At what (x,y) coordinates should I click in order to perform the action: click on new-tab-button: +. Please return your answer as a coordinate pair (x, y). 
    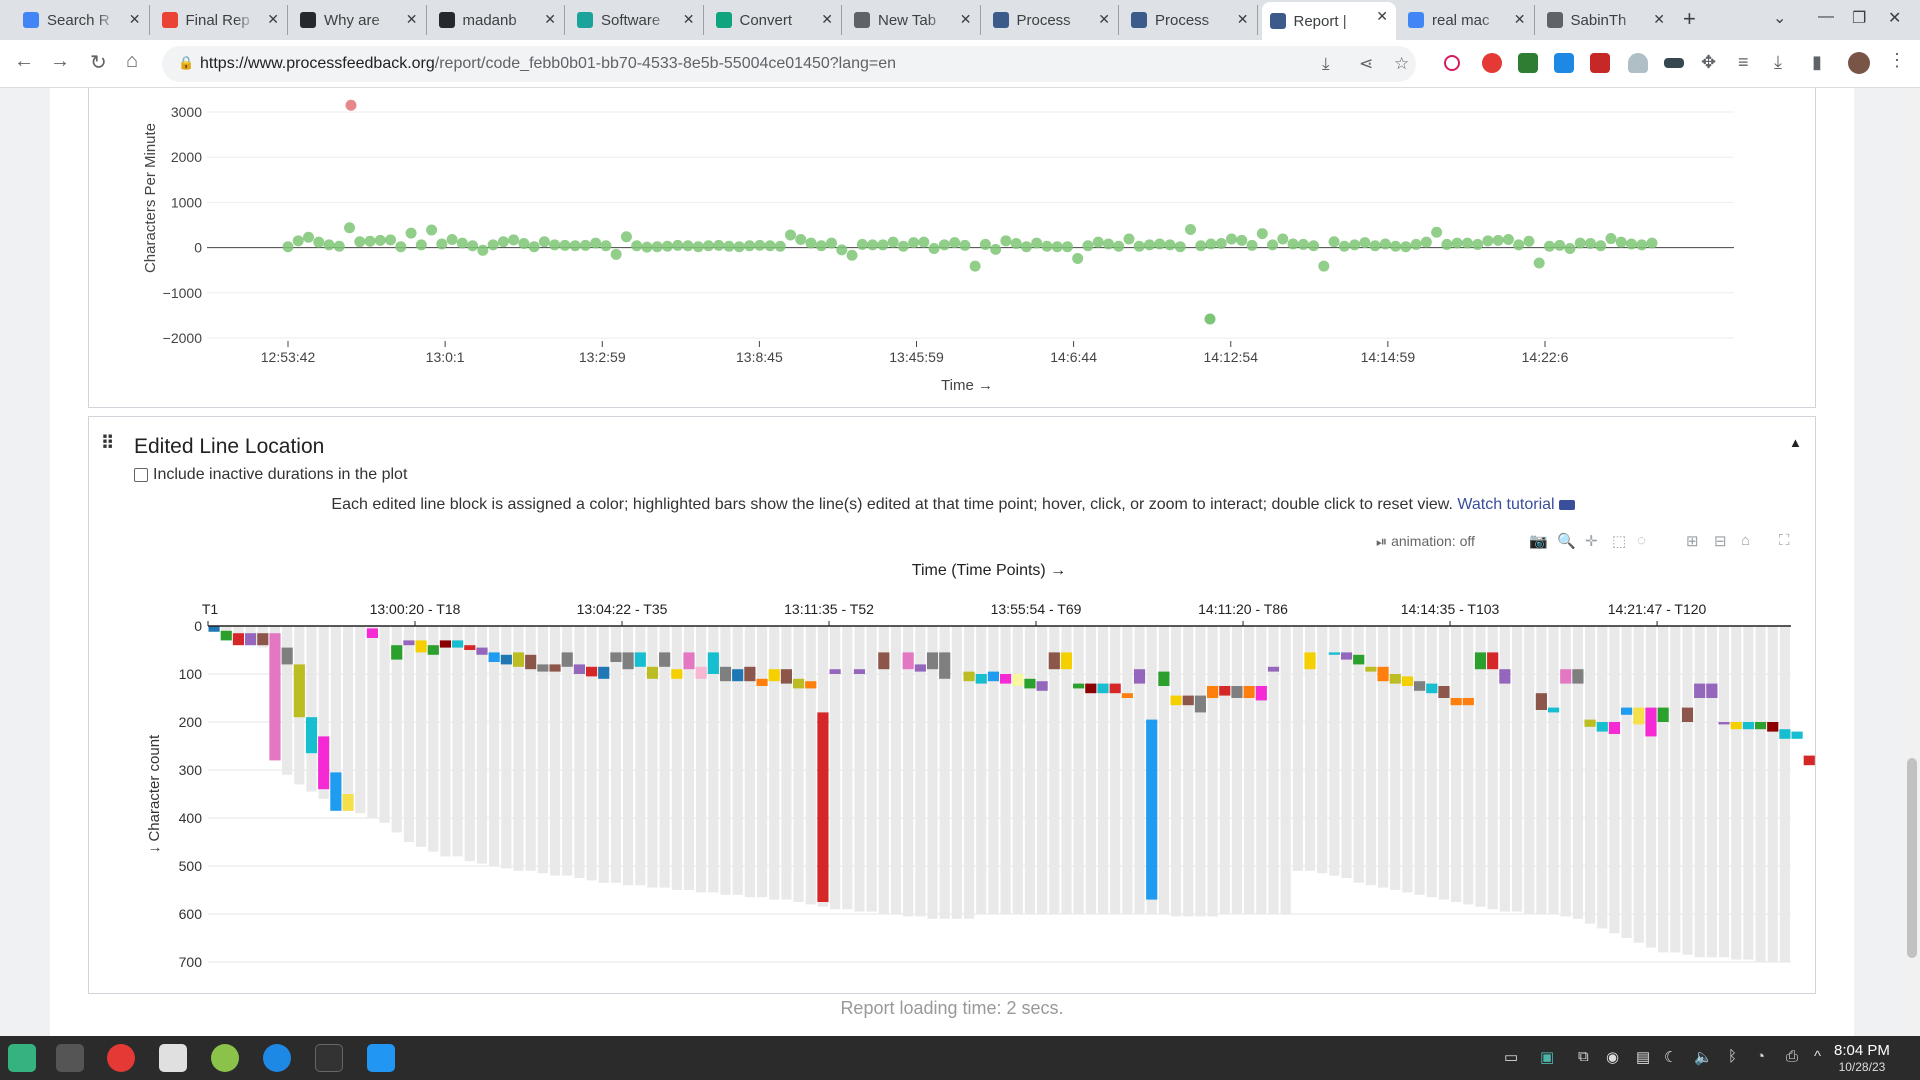
    Looking at the image, I should click on (1689, 19).